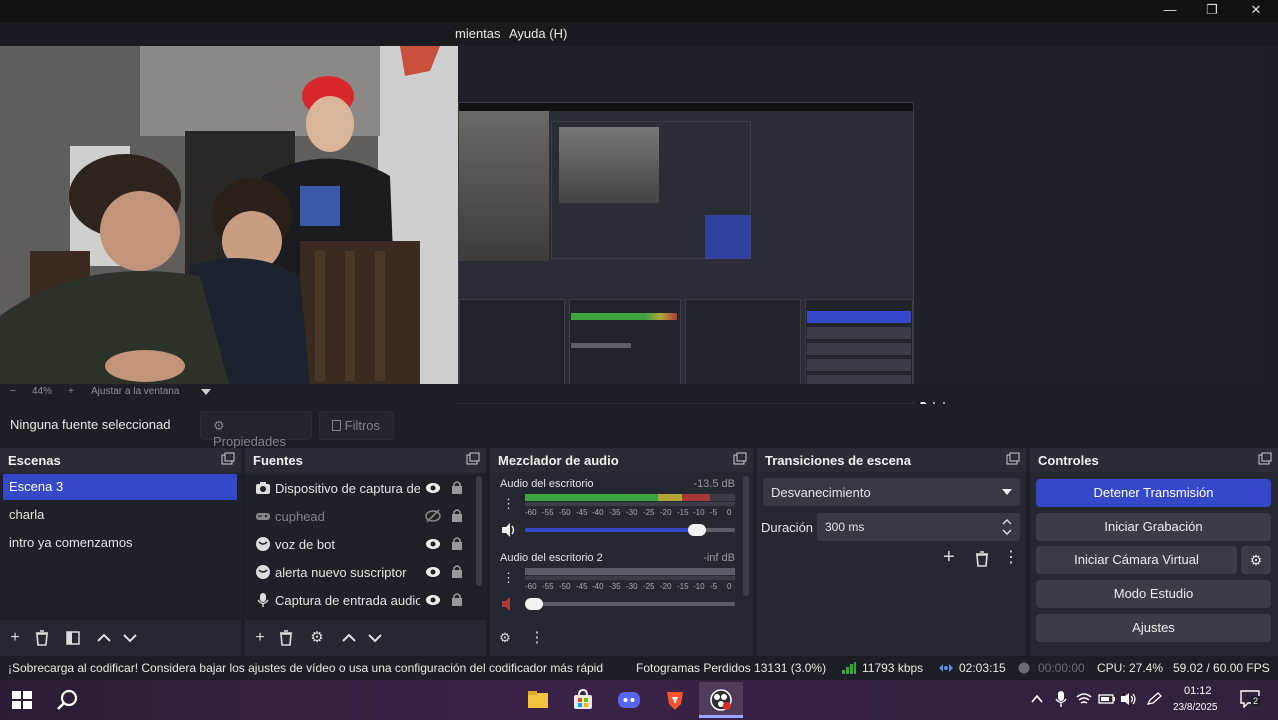 The image size is (1278, 720). I want to click on filter-panel-icon, so click(73, 638).